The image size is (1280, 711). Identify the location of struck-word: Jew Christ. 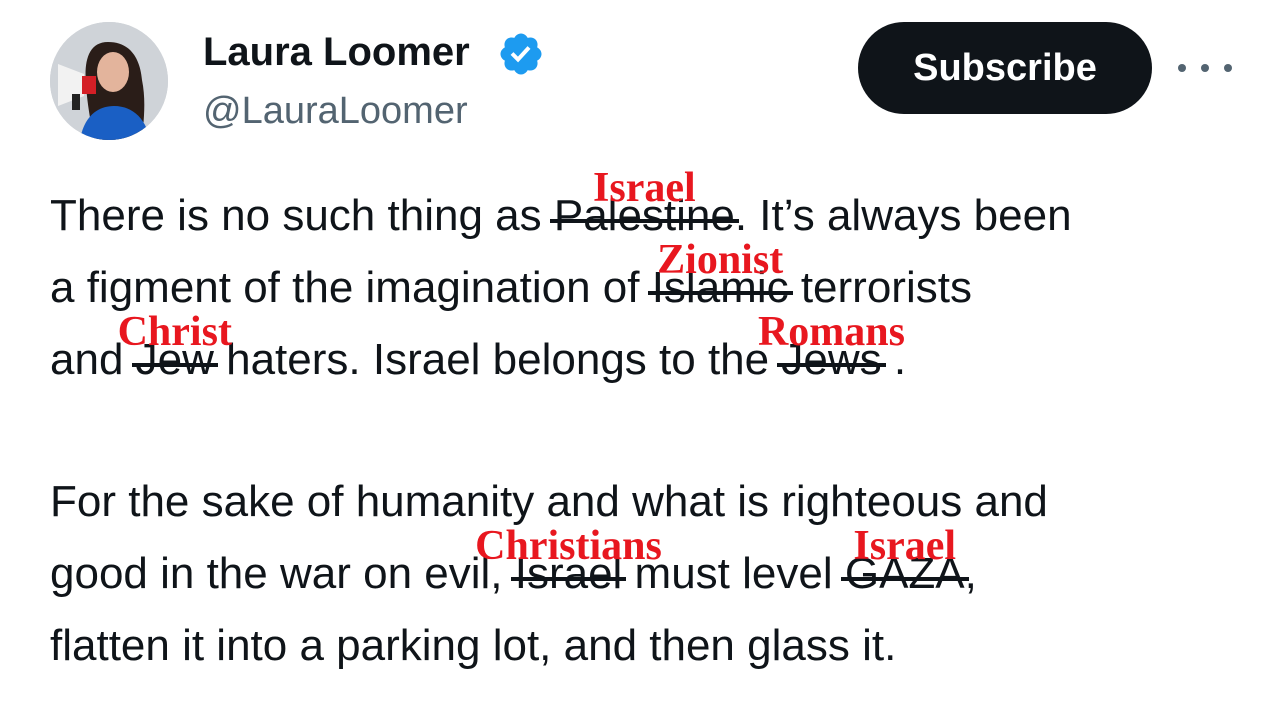
(175, 349).